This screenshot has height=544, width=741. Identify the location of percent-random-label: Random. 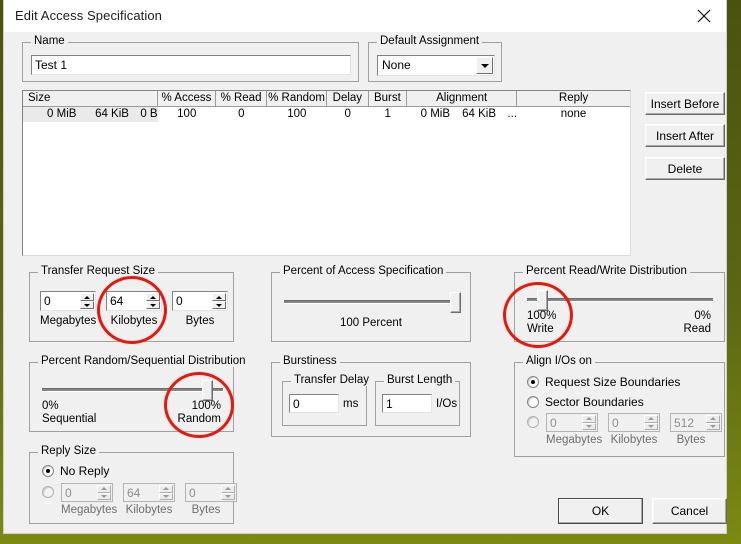
(199, 419).